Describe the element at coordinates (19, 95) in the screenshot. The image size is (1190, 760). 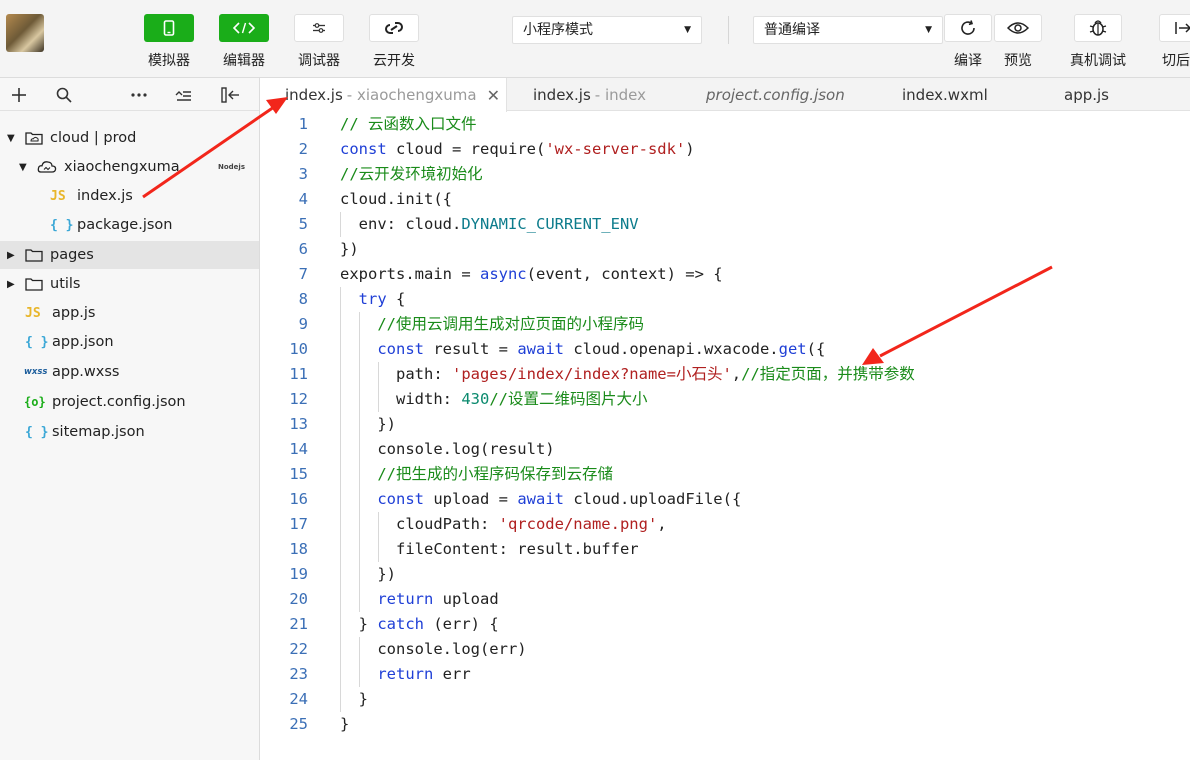
I see `add-icon` at that location.